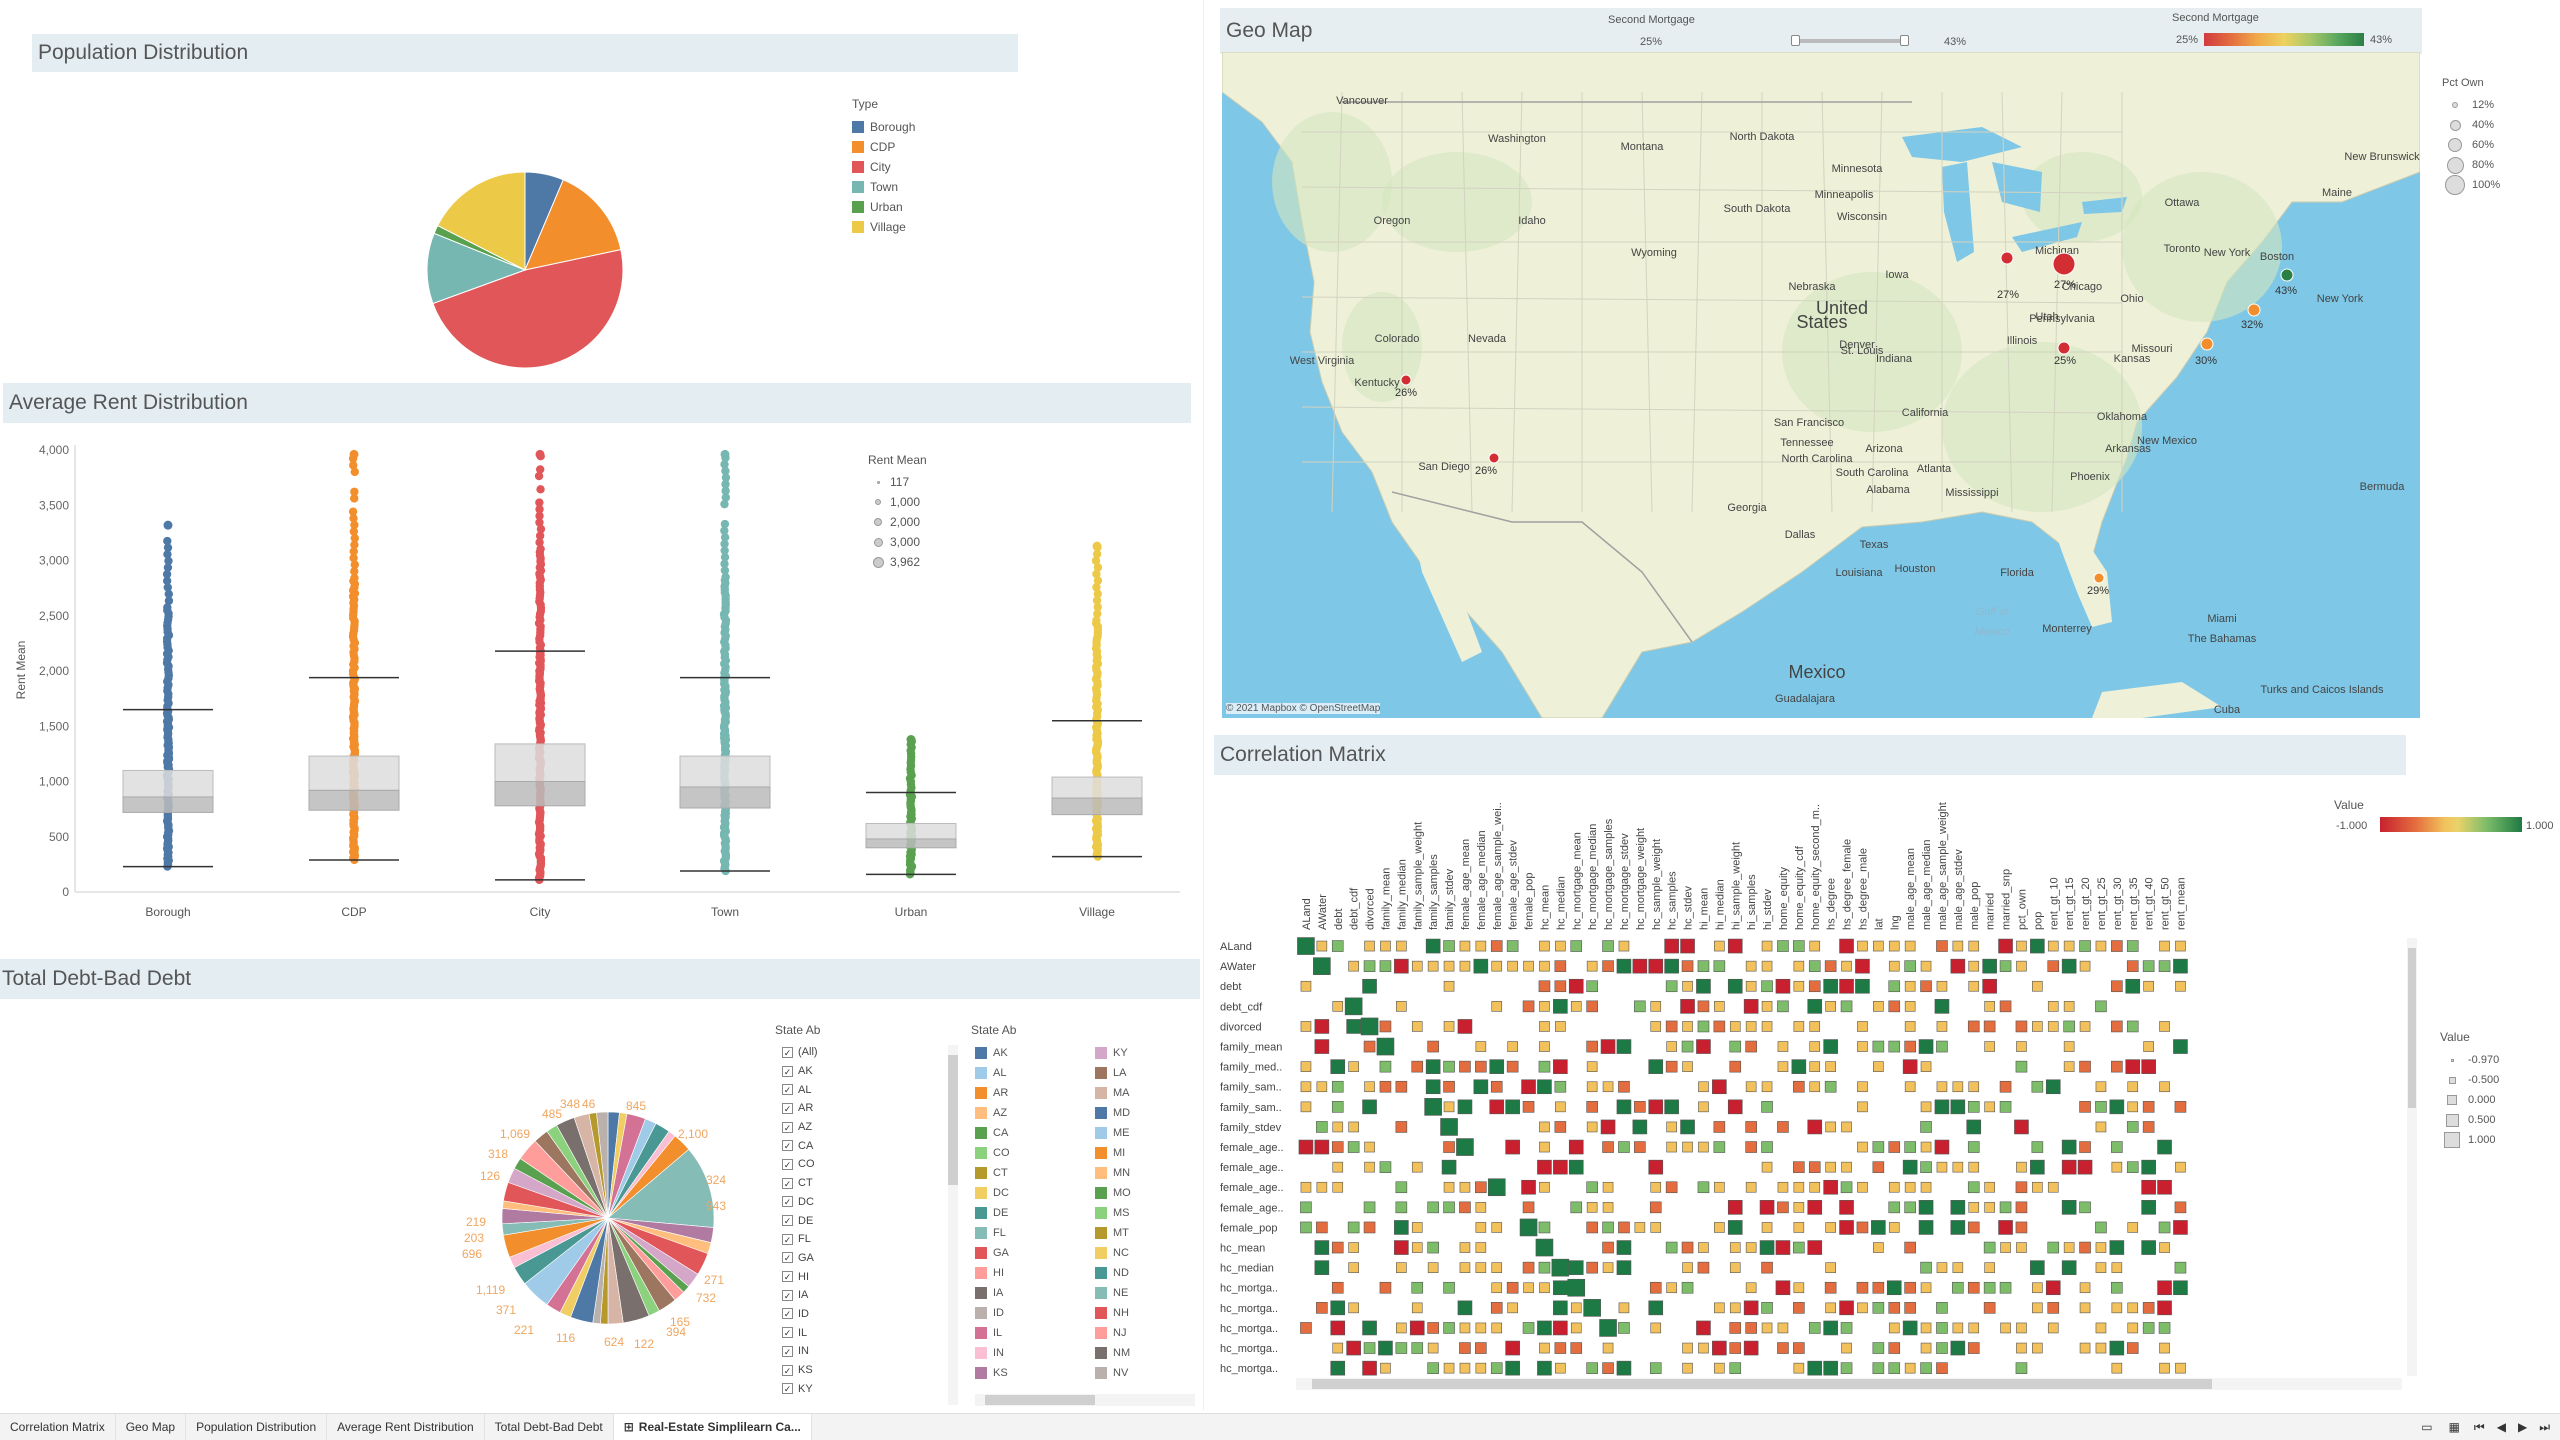 Image resolution: width=2560 pixels, height=1440 pixels. I want to click on state-filter-item: ✓ AK, so click(800, 1071).